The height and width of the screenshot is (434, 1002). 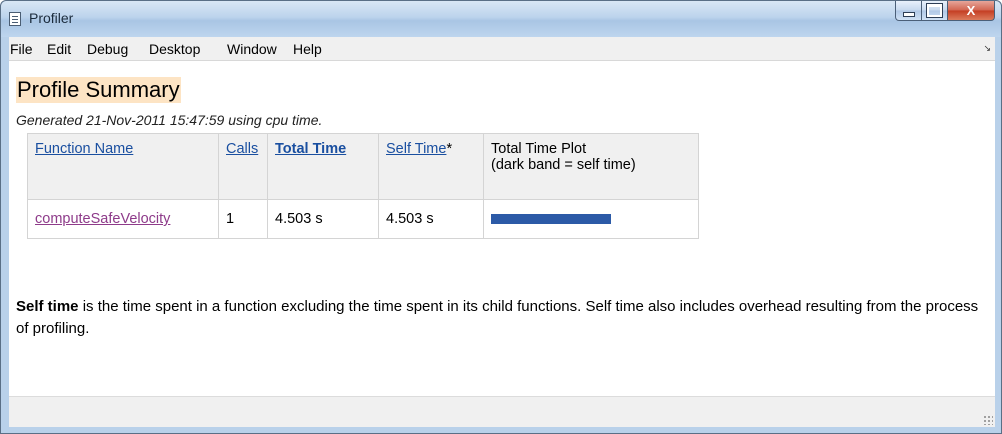 I want to click on self-time-asterisk: *, so click(x=449, y=149).